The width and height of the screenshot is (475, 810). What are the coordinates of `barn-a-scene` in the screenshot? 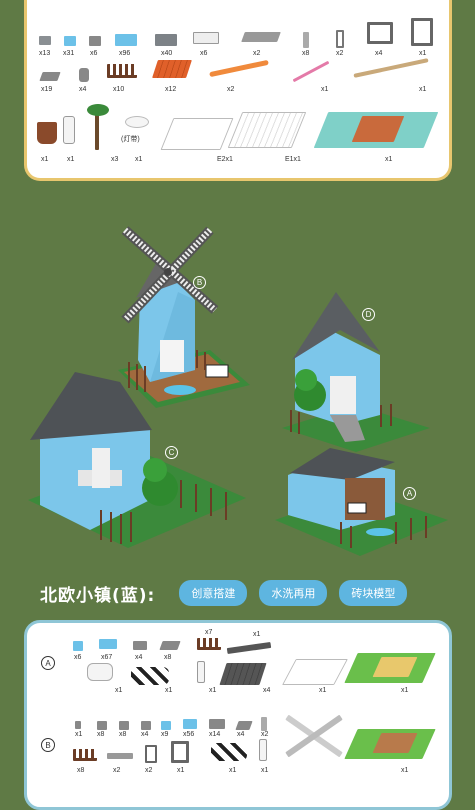 It's located at (361, 502).